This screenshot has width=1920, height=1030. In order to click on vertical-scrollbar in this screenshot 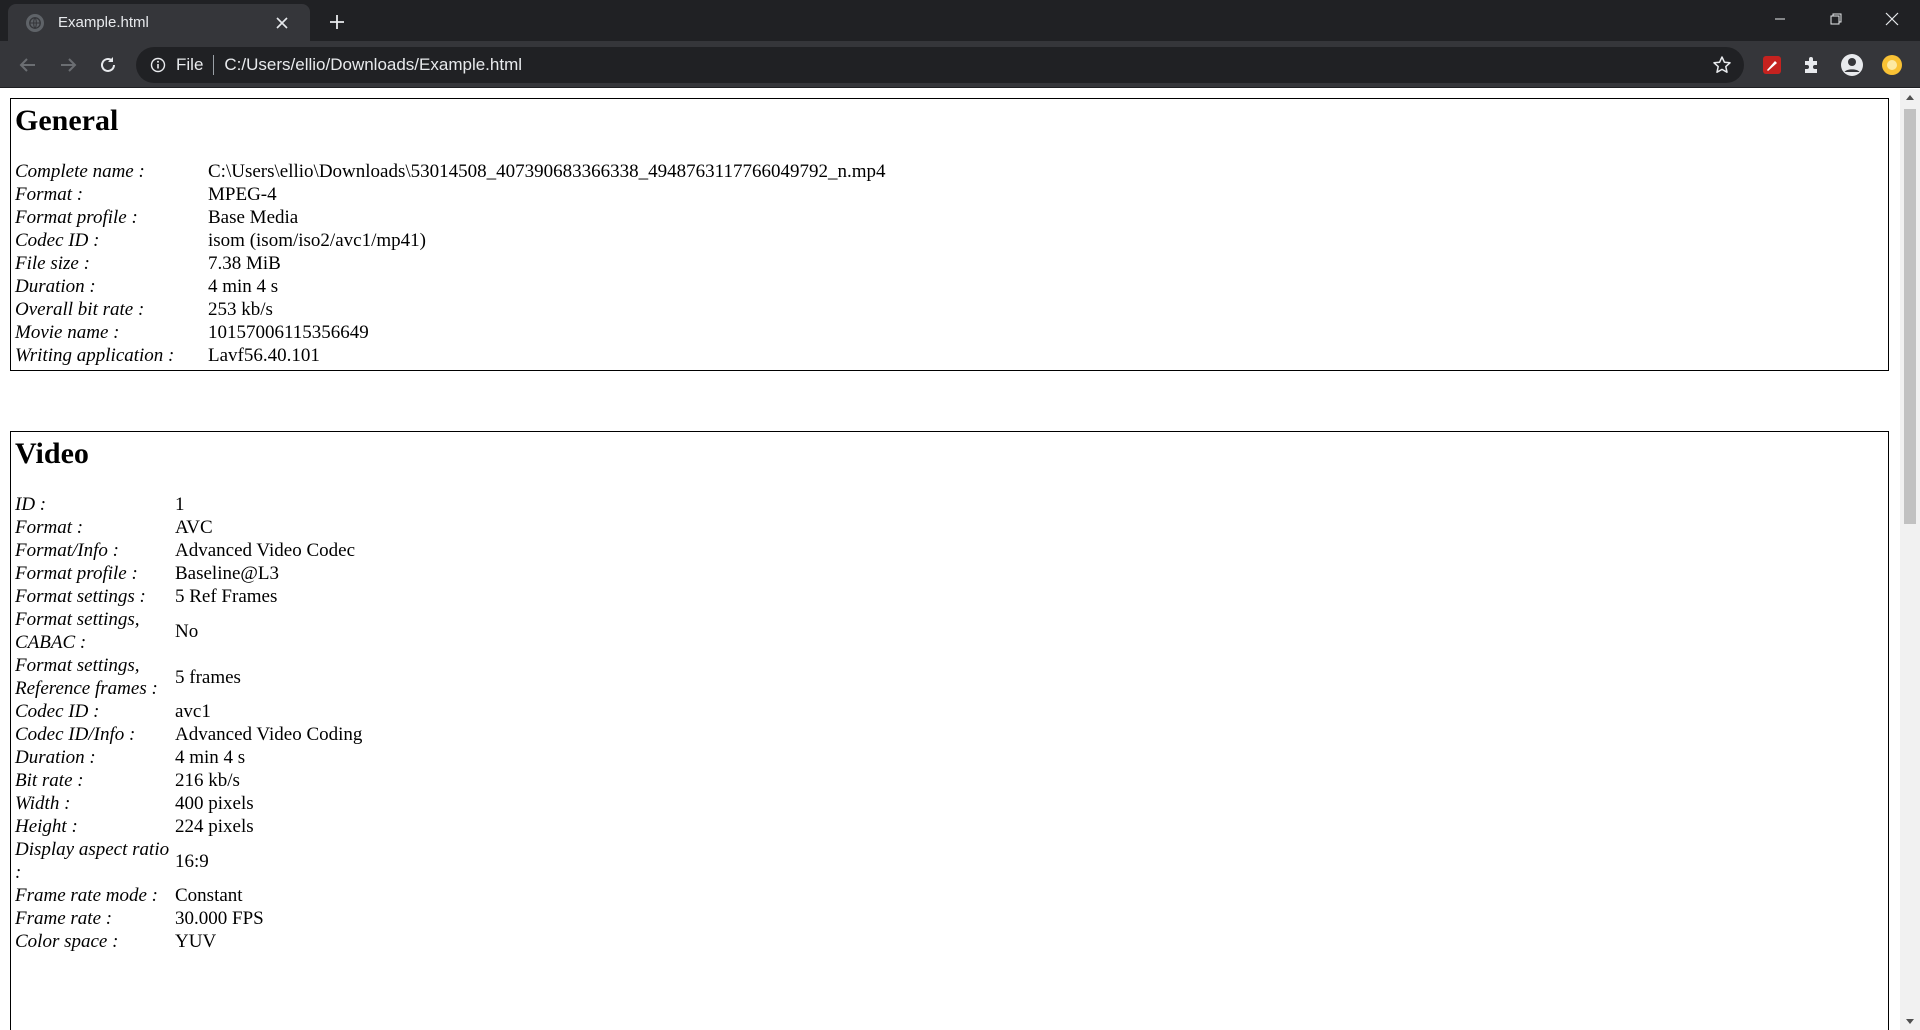, I will do `click(1910, 559)`.